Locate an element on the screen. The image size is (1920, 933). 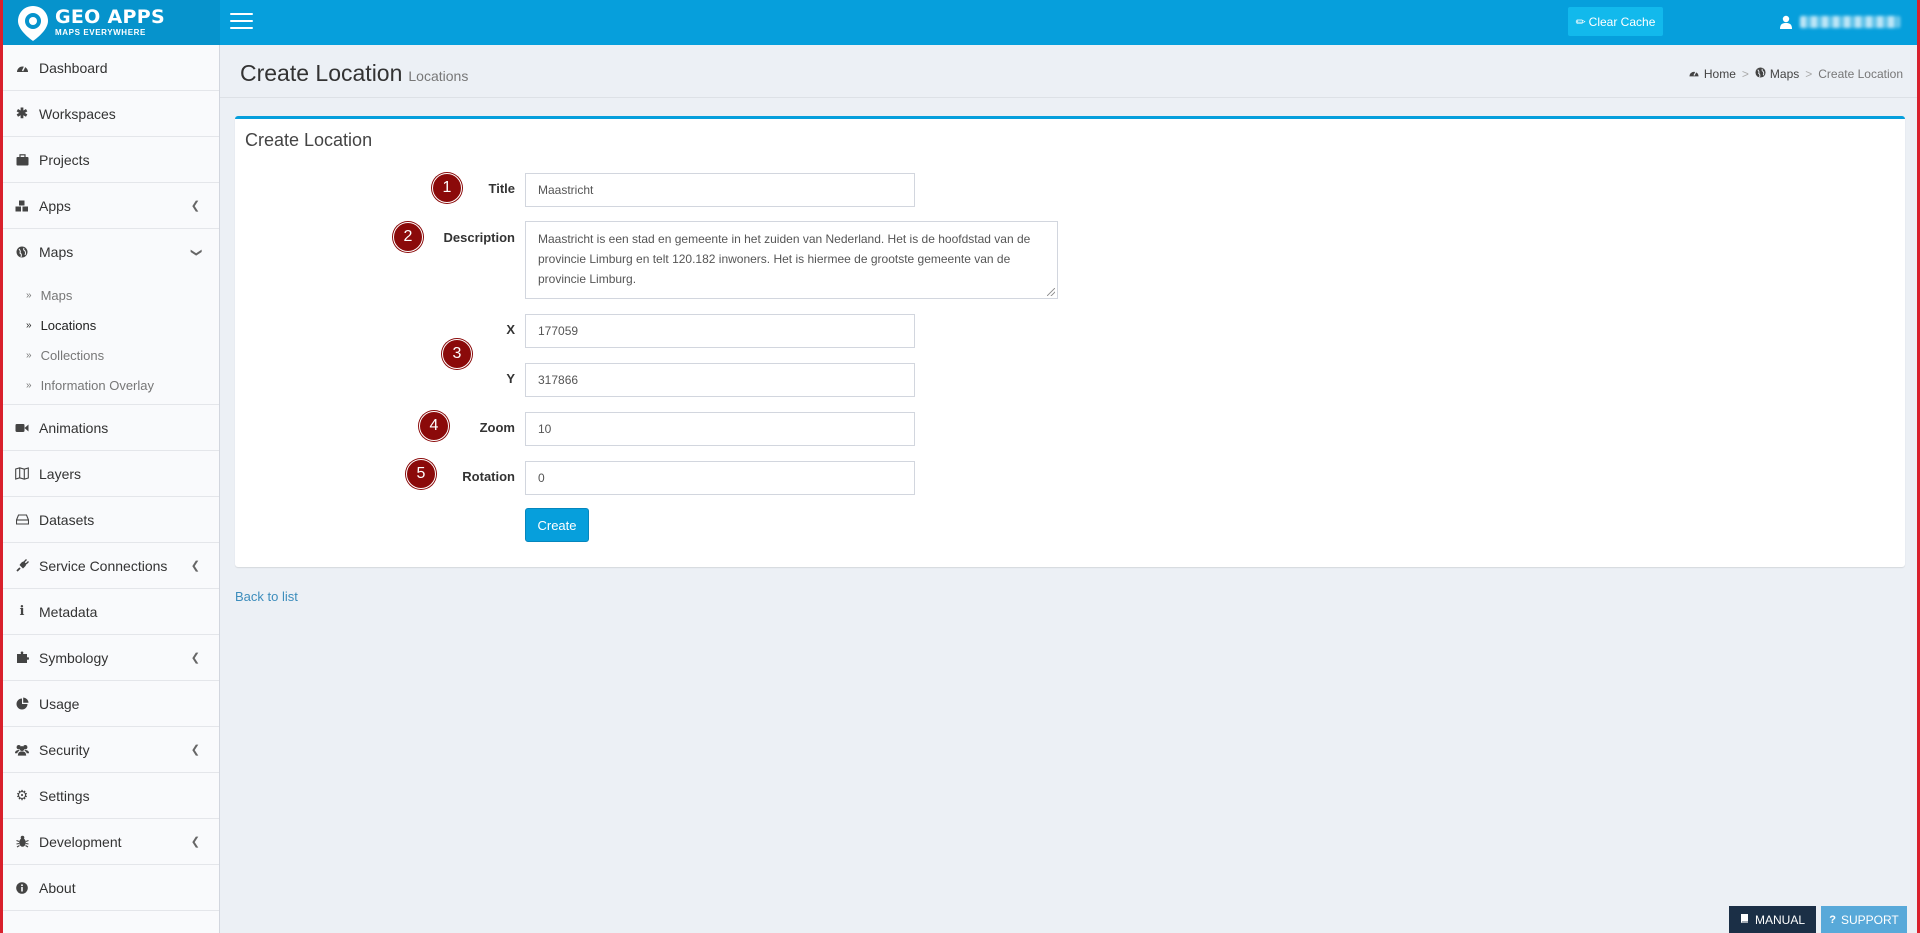
sidebar-item-label: Maps is located at coordinates (56, 252).